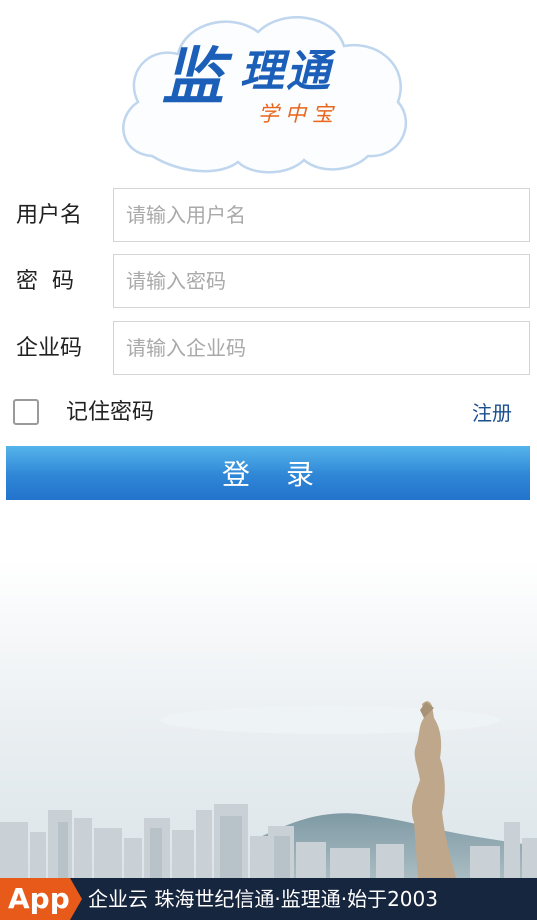 The image size is (537, 920). What do you see at coordinates (321, 348) in the screenshot?
I see `company-code-input` at bounding box center [321, 348].